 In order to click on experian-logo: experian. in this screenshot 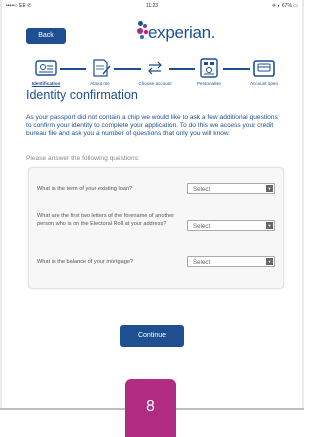, I will do `click(175, 32)`.